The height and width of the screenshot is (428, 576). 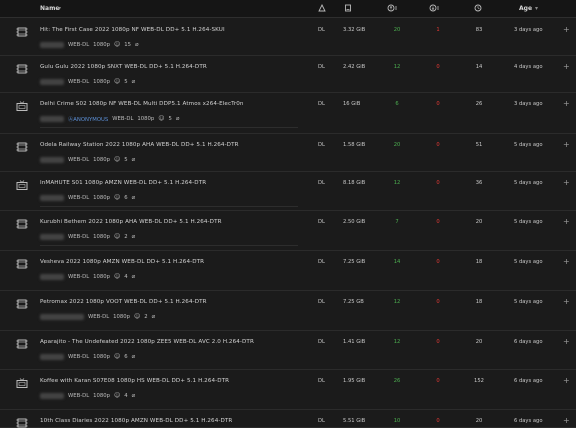 What do you see at coordinates (89, 44) in the screenshot?
I see `release-tags: WEB-DL 1080p ☺ 15 ⌀` at bounding box center [89, 44].